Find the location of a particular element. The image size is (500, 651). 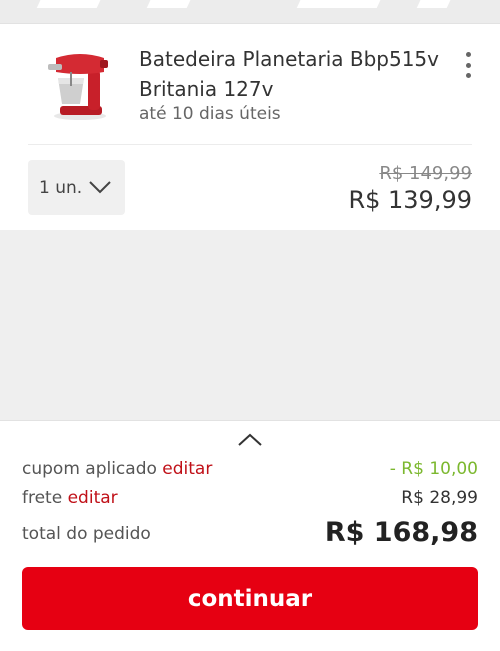

total-label: total do pedido is located at coordinates (86, 534).